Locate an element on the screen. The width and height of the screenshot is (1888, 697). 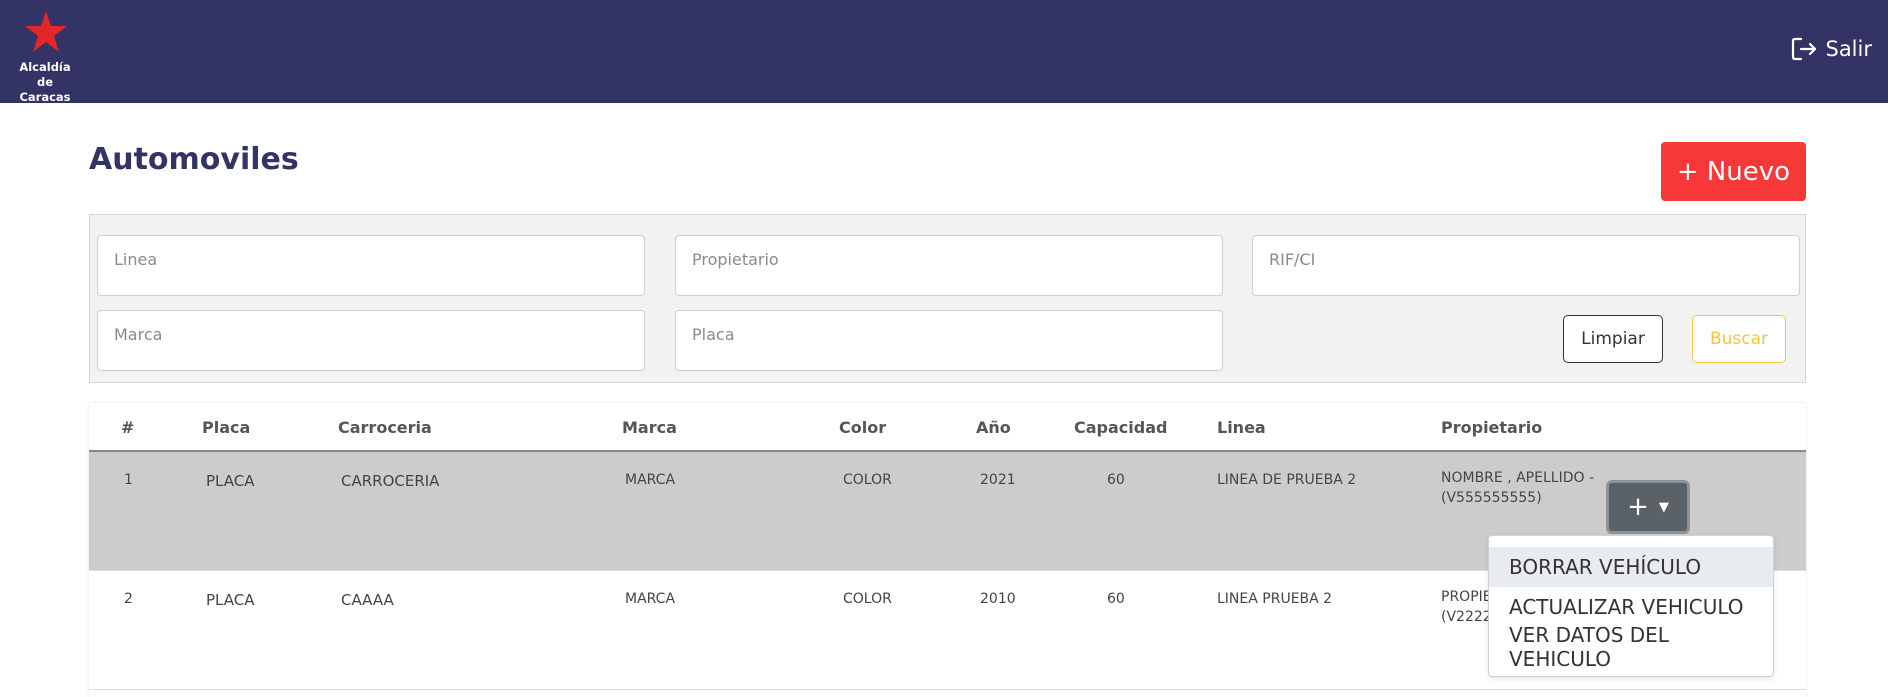
logout-button: Salir is located at coordinates (1831, 49).